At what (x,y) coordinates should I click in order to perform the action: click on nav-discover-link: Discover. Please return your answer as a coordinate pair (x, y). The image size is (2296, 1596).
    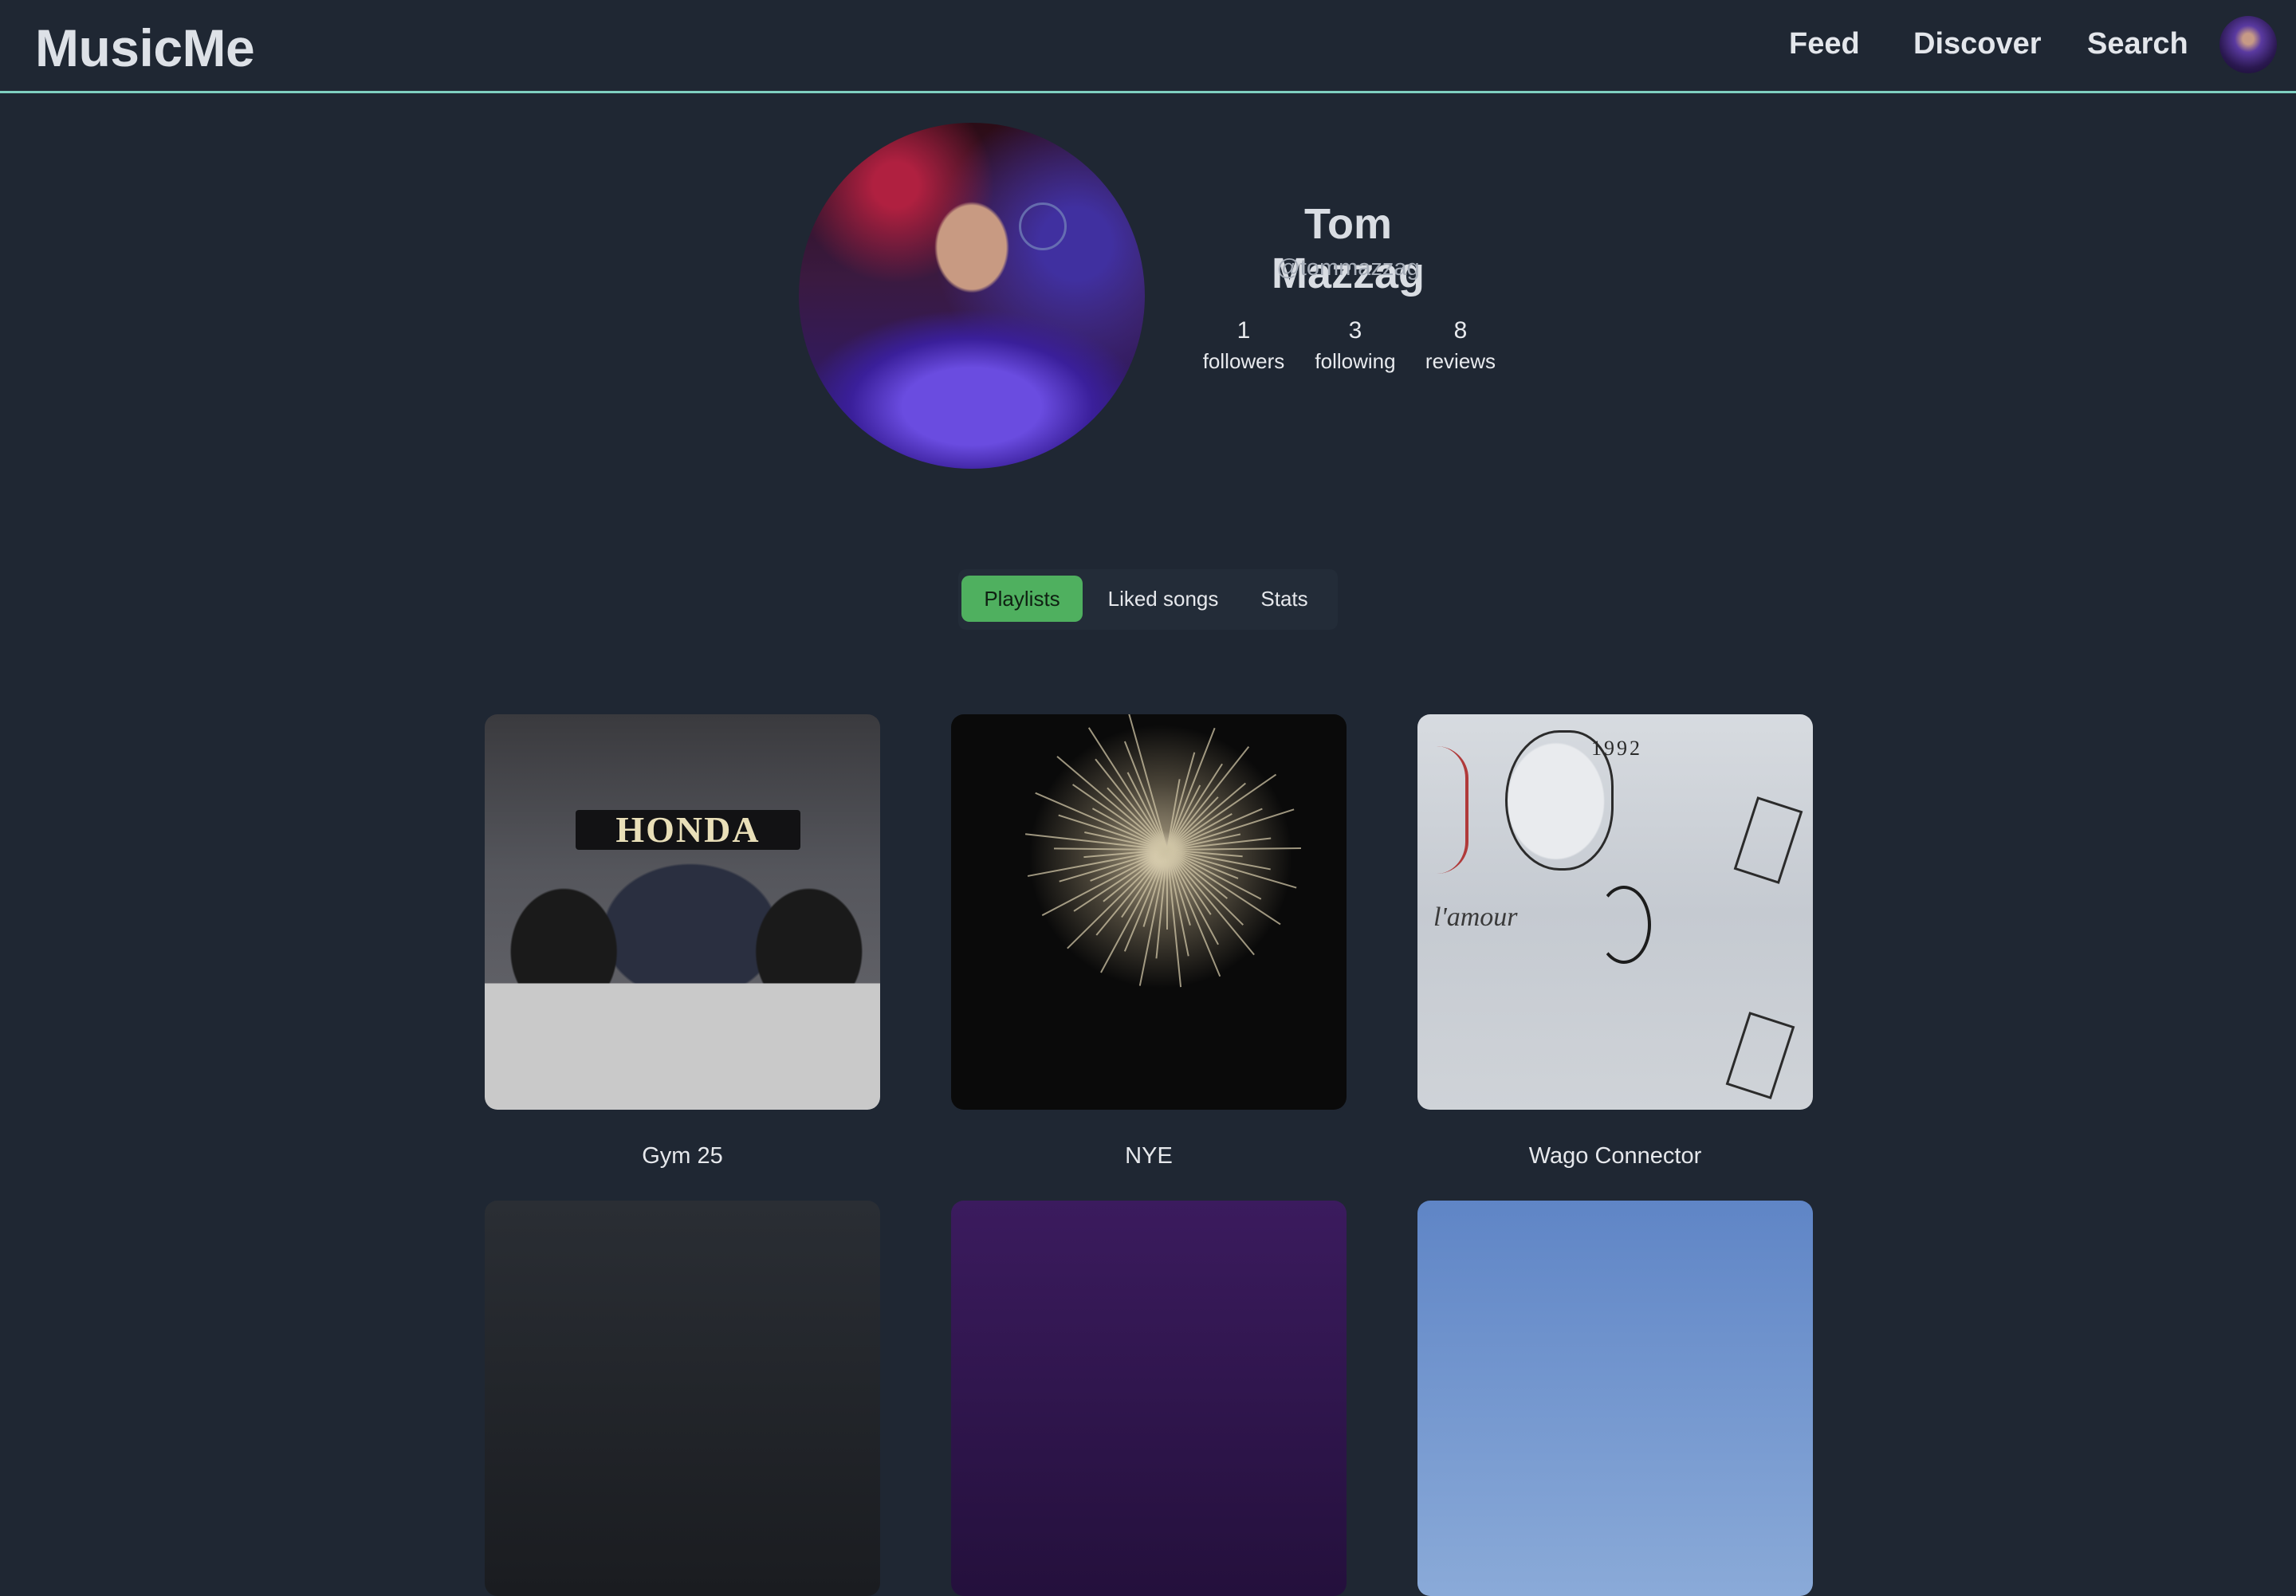
    Looking at the image, I should click on (1978, 44).